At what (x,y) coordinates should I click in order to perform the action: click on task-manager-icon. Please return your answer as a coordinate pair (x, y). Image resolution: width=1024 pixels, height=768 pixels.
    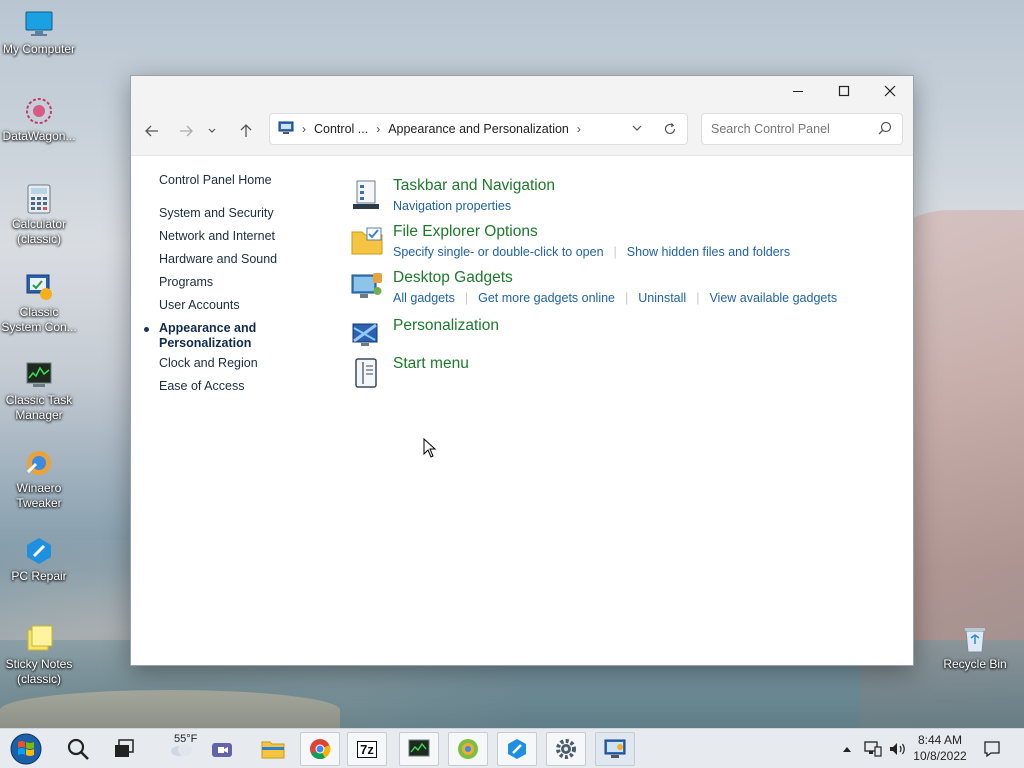
    Looking at the image, I should click on (419, 748).